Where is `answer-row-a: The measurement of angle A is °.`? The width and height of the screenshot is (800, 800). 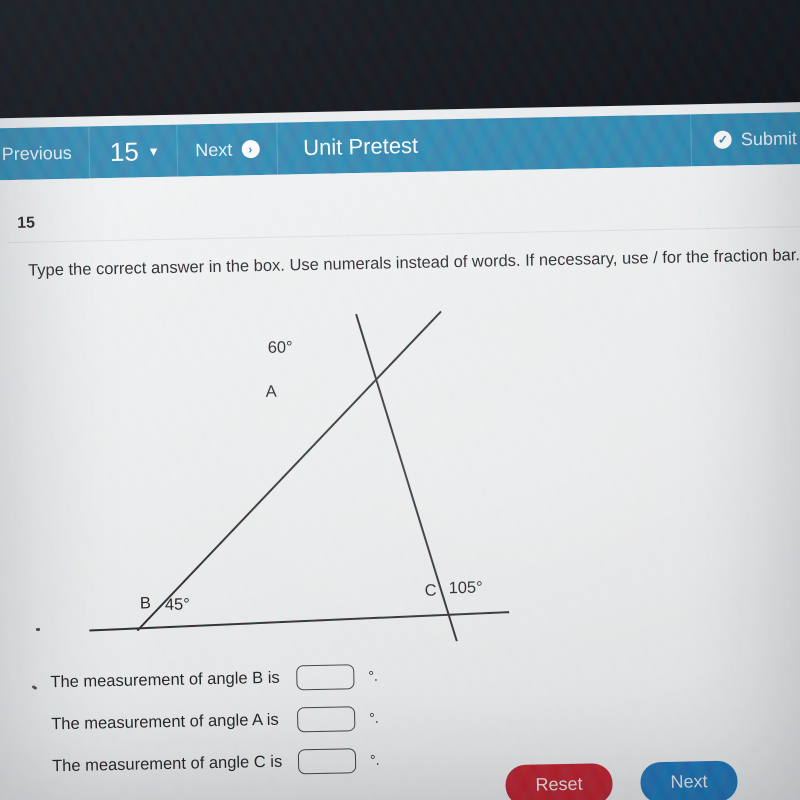
answer-row-a: The measurement of angle A is °. is located at coordinates (217, 721).